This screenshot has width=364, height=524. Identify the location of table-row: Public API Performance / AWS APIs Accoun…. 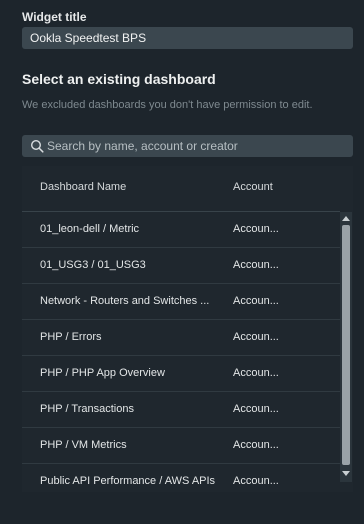
(181, 478).